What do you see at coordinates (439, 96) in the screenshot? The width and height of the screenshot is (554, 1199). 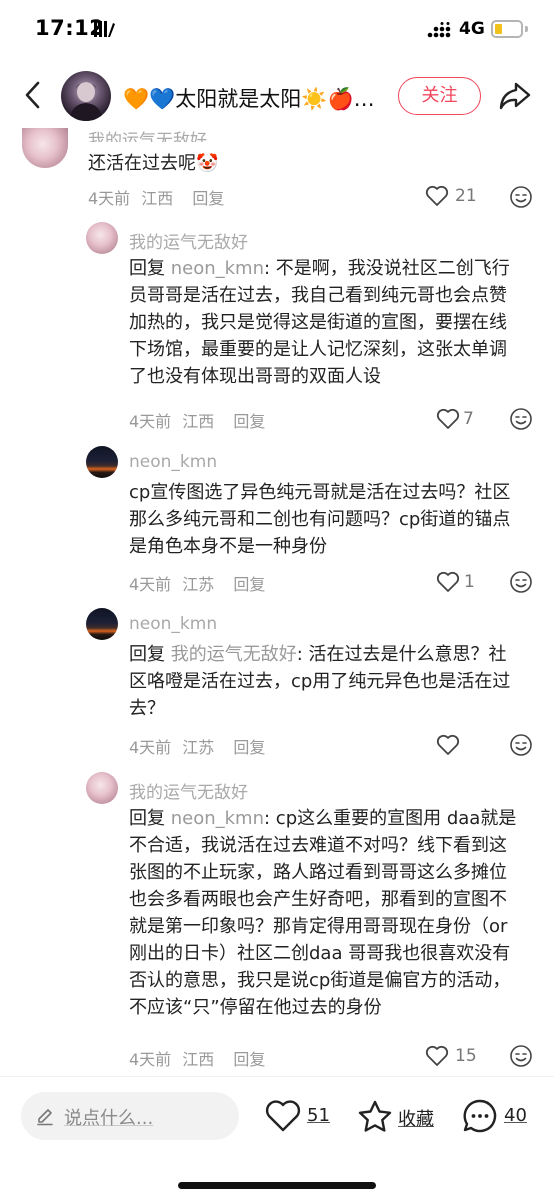 I see `follow-button: 关注` at bounding box center [439, 96].